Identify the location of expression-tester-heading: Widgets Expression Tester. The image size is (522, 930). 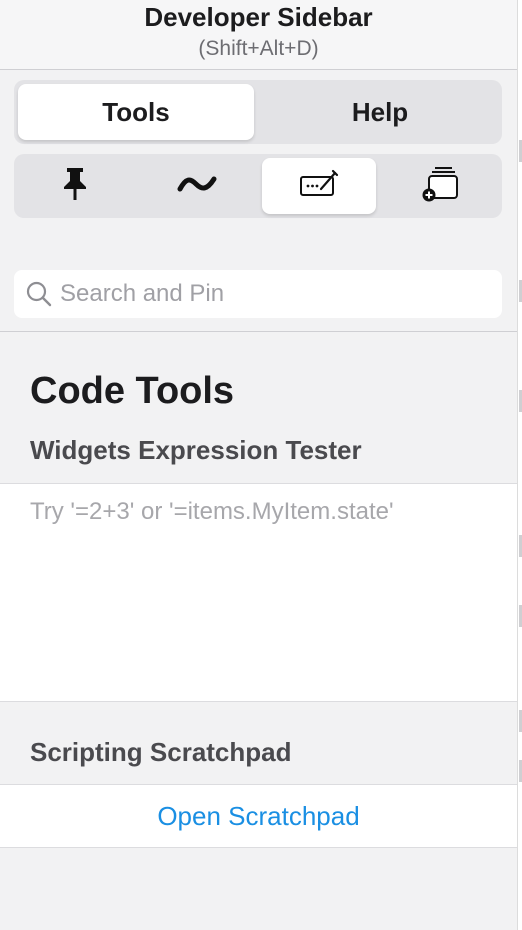
(196, 450).